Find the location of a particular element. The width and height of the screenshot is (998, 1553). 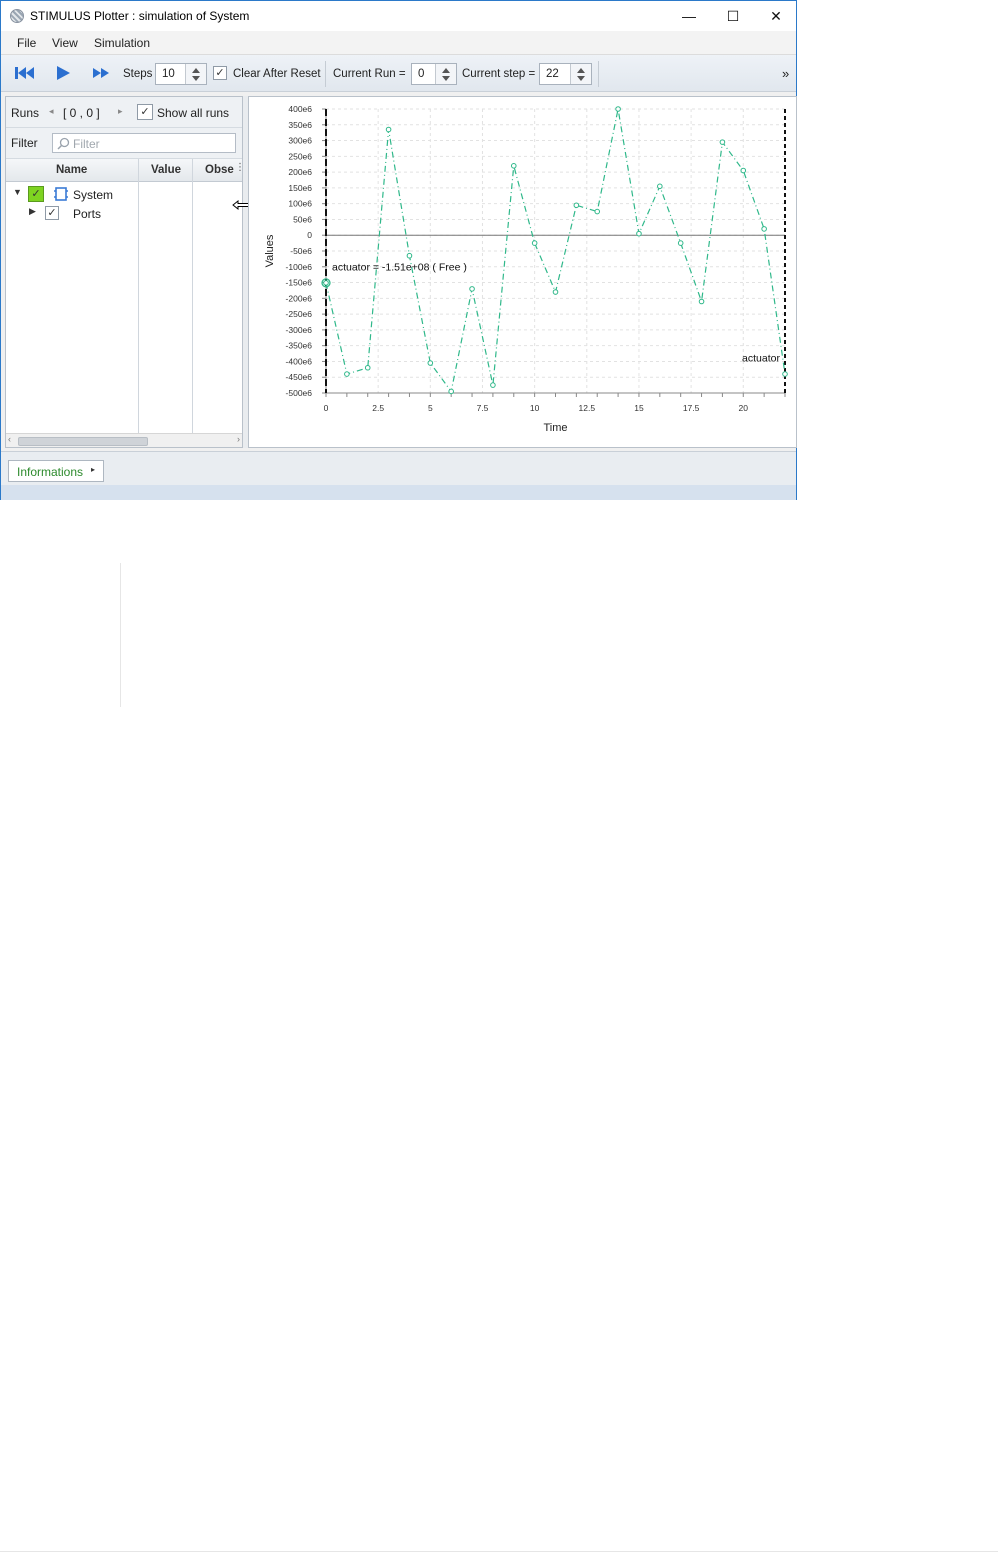

runs-prev-icon: ◂ is located at coordinates (51, 111).